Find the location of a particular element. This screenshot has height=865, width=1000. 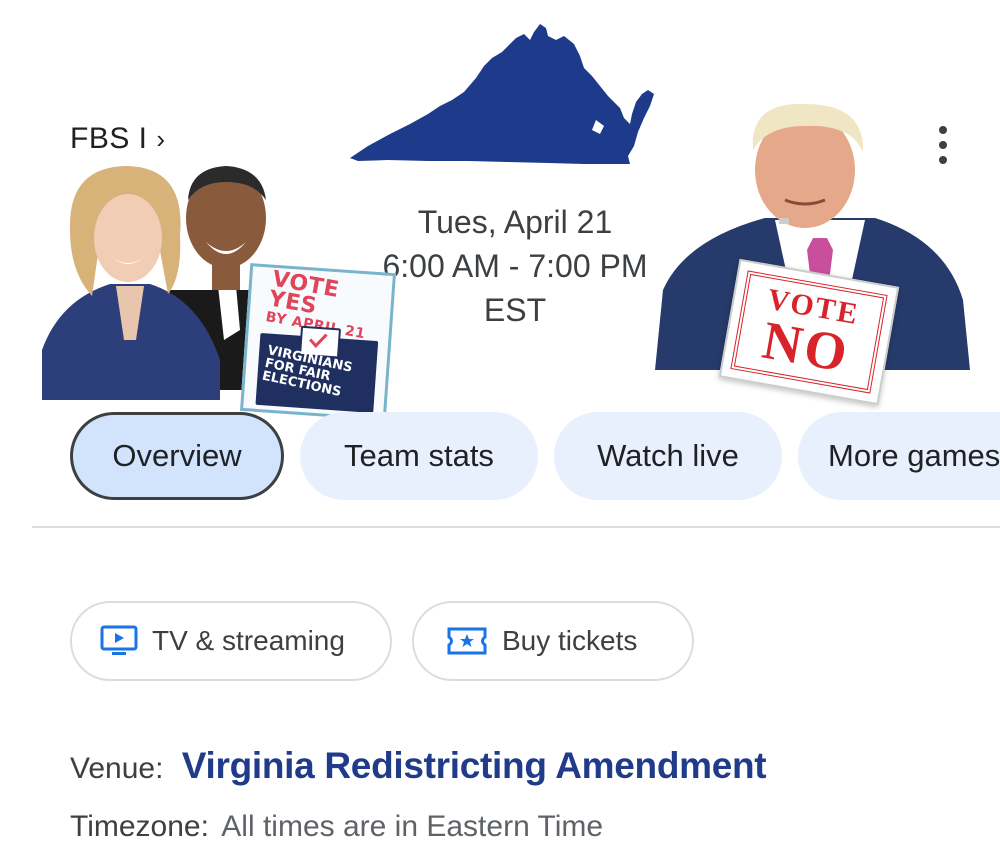

timezone-row: Timezone: All times are in Eastern Time is located at coordinates (336, 827).